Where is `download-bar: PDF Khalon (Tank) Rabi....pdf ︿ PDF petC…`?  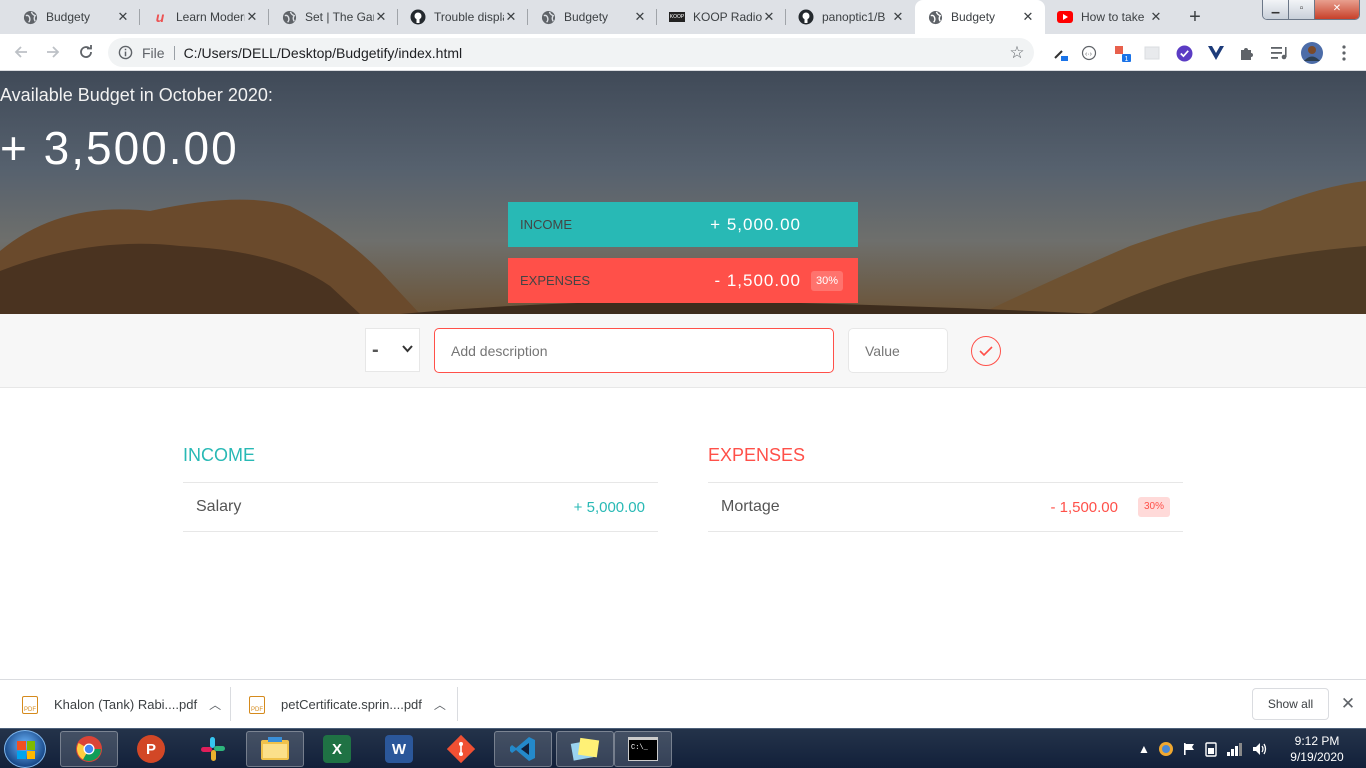
download-bar: PDF Khalon (Tank) Rabi....pdf ︿ PDF petC… is located at coordinates (683, 703).